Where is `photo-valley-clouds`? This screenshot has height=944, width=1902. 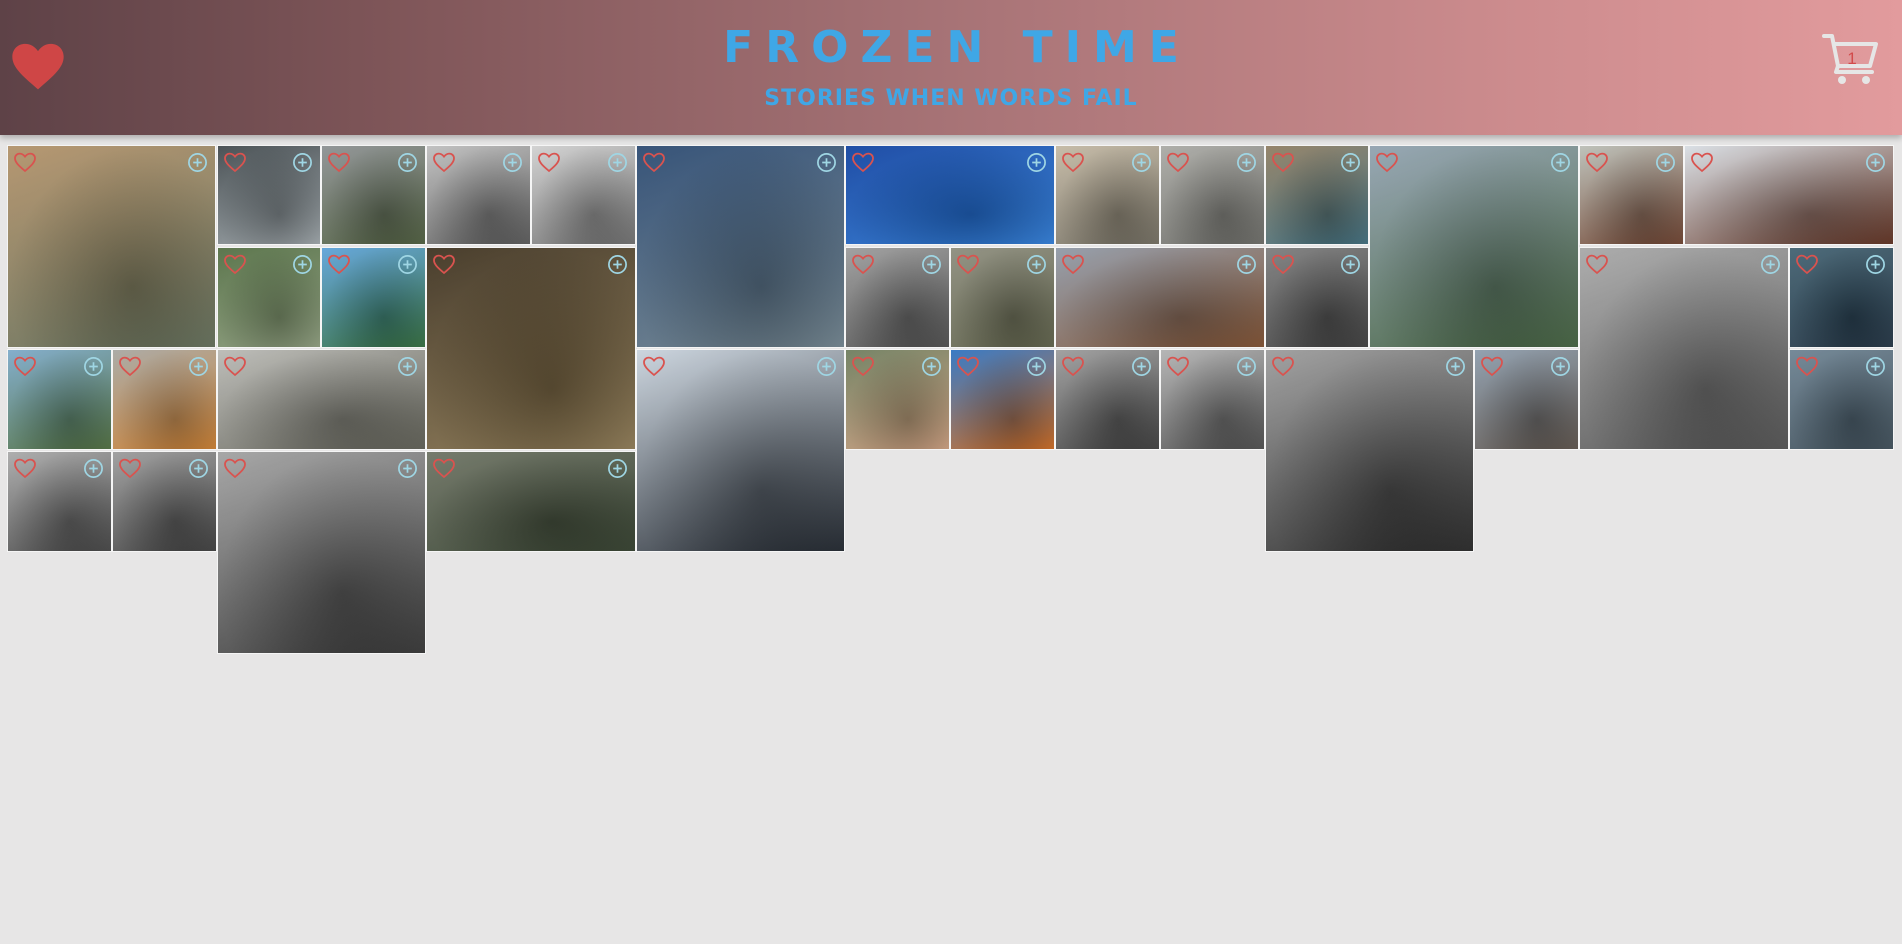 photo-valley-clouds is located at coordinates (373, 195).